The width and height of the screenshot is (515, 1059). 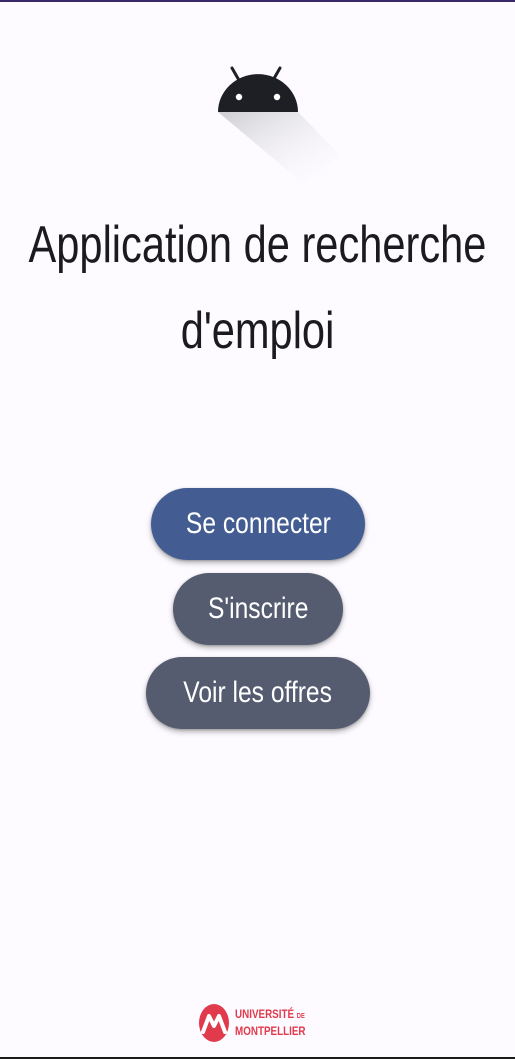 What do you see at coordinates (257, 331) in the screenshot?
I see `title-line-2: d'emploi` at bounding box center [257, 331].